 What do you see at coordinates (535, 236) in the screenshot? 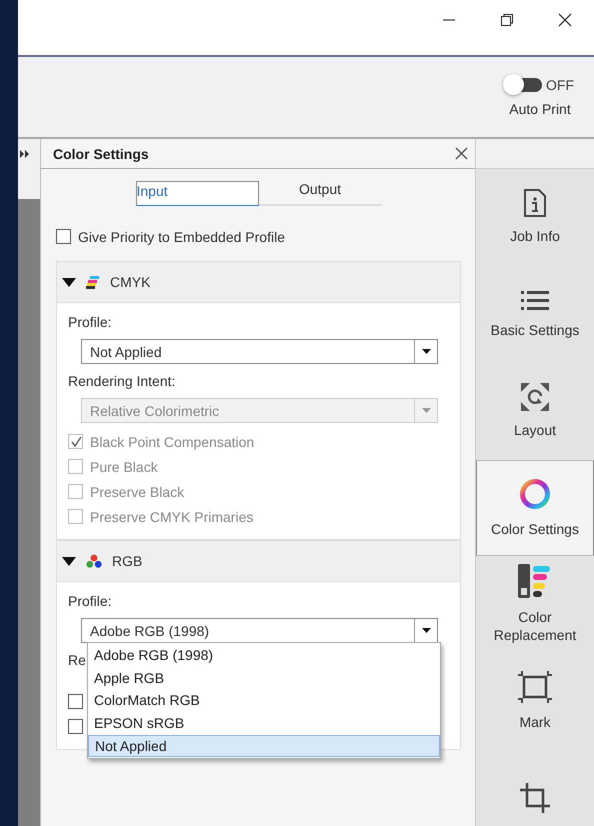
I see `sidebar-label: Job Info` at bounding box center [535, 236].